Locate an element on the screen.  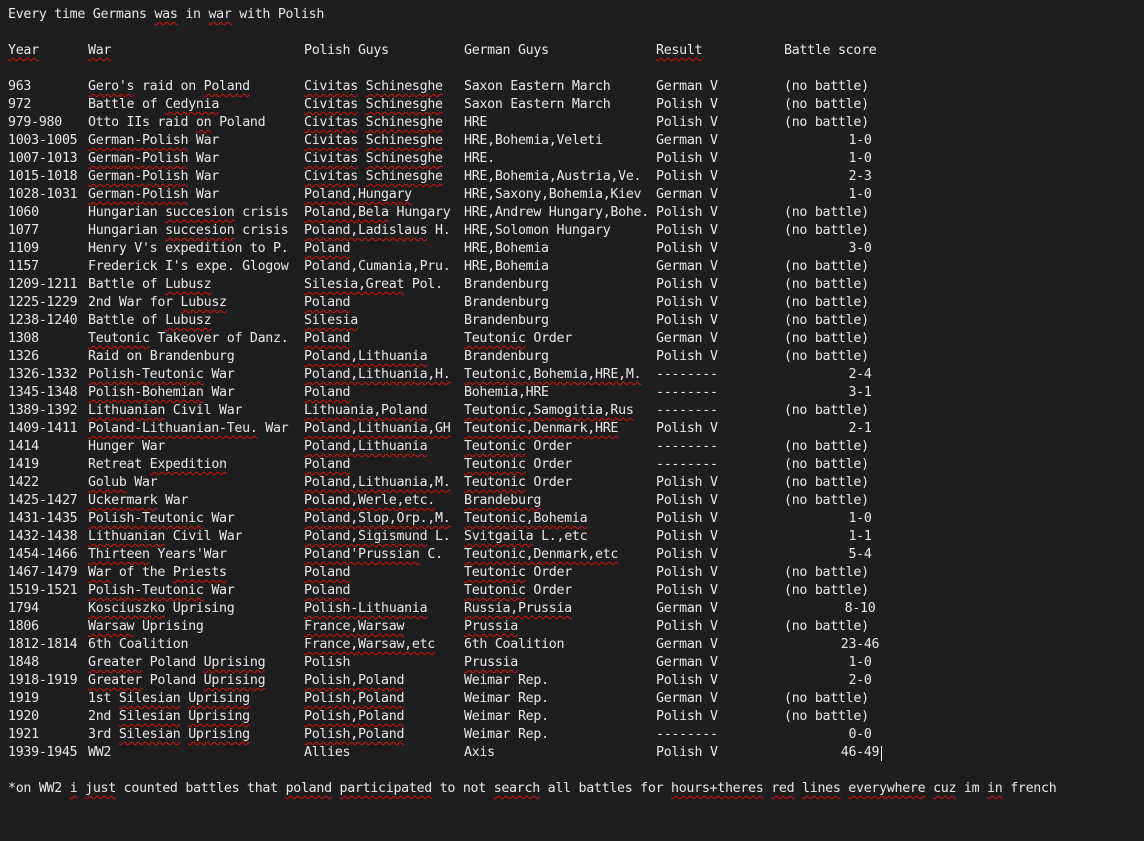
cell-war: Uckermark War is located at coordinates (138, 500).